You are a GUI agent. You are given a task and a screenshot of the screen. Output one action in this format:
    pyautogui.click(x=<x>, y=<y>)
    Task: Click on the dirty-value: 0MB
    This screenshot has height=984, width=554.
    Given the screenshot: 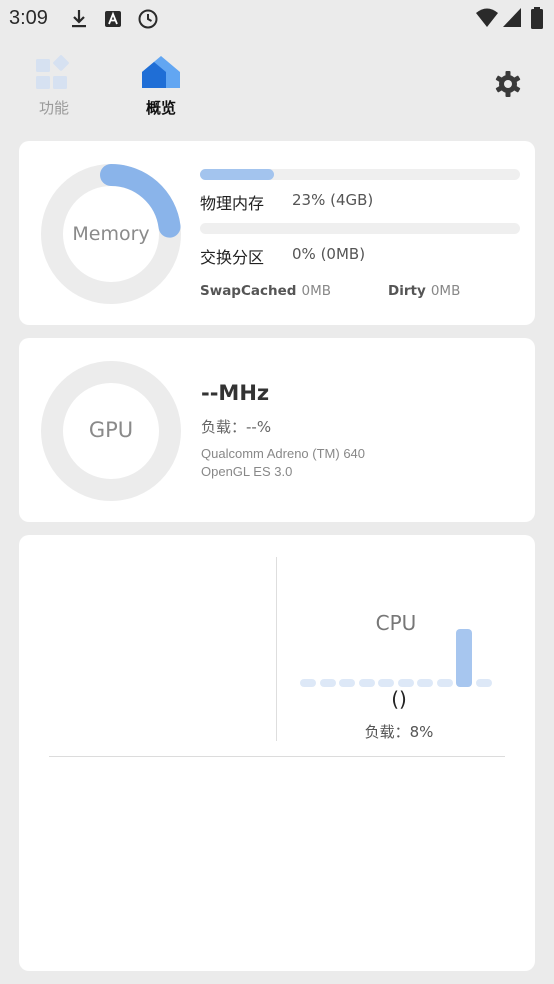 What is the action you would take?
    pyautogui.click(x=445, y=291)
    